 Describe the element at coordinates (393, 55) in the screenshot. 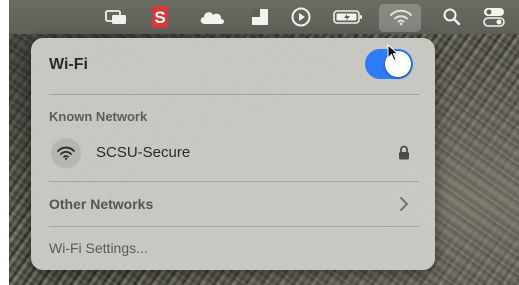

I see `mouse-cursor-icon` at that location.